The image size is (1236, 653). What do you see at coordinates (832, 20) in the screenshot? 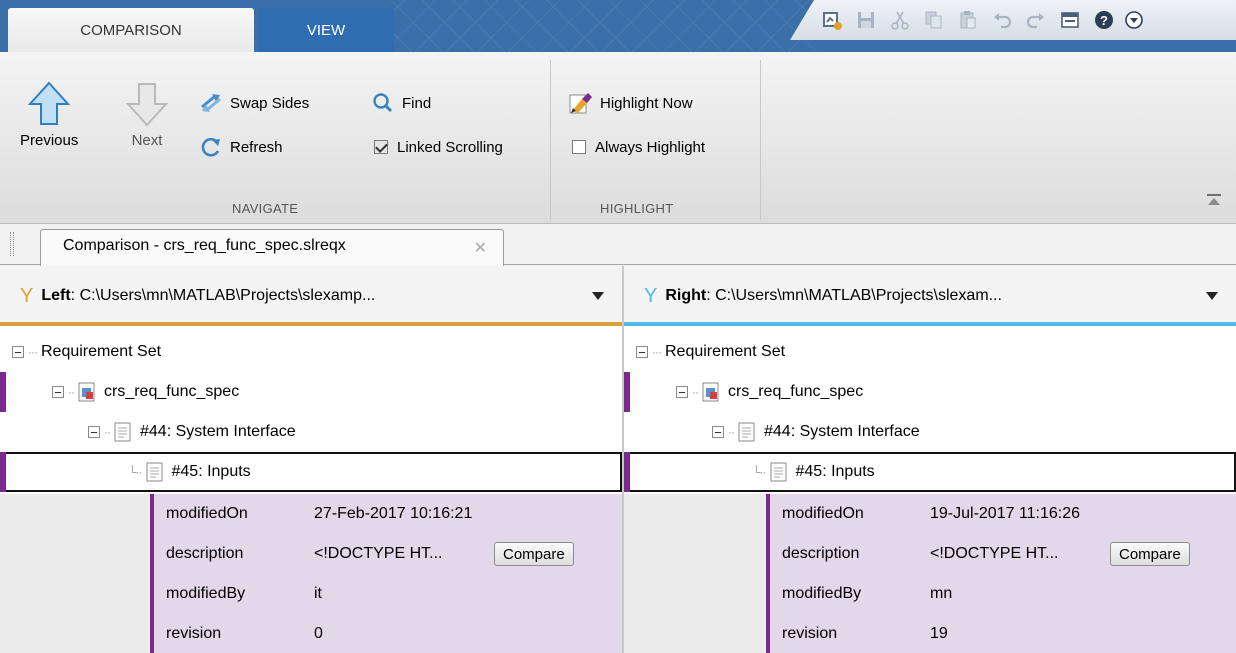
I see `new-window-icon` at bounding box center [832, 20].